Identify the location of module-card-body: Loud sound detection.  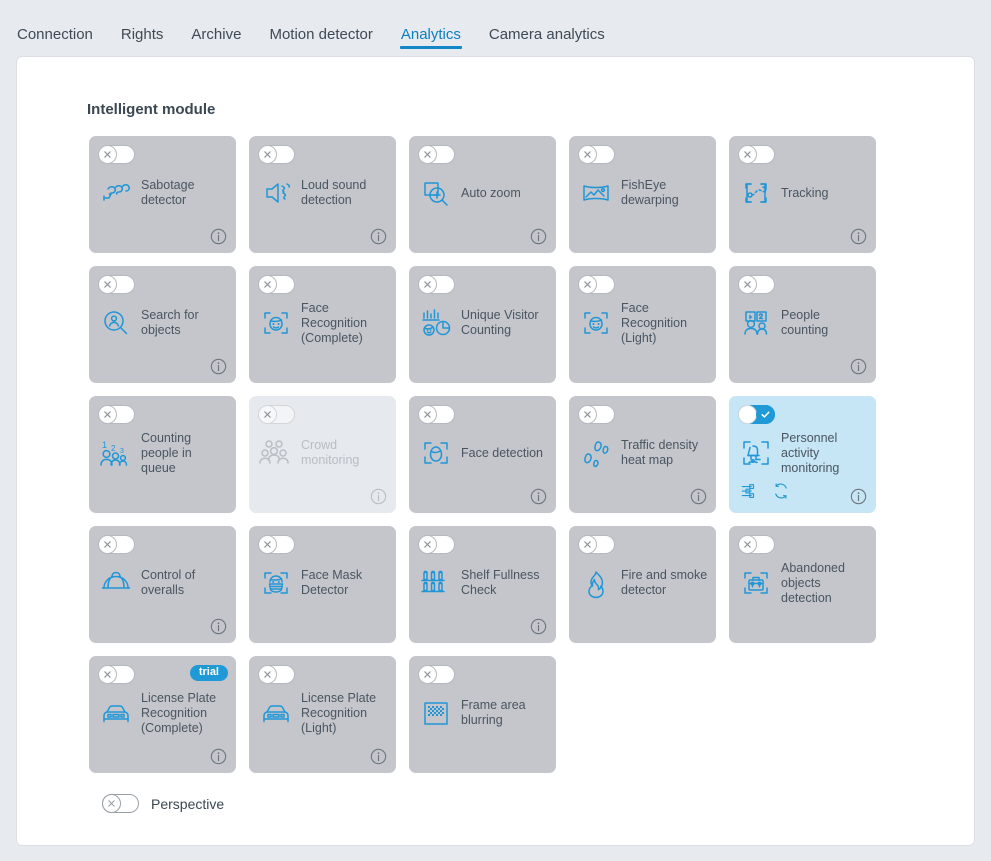
(322, 193).